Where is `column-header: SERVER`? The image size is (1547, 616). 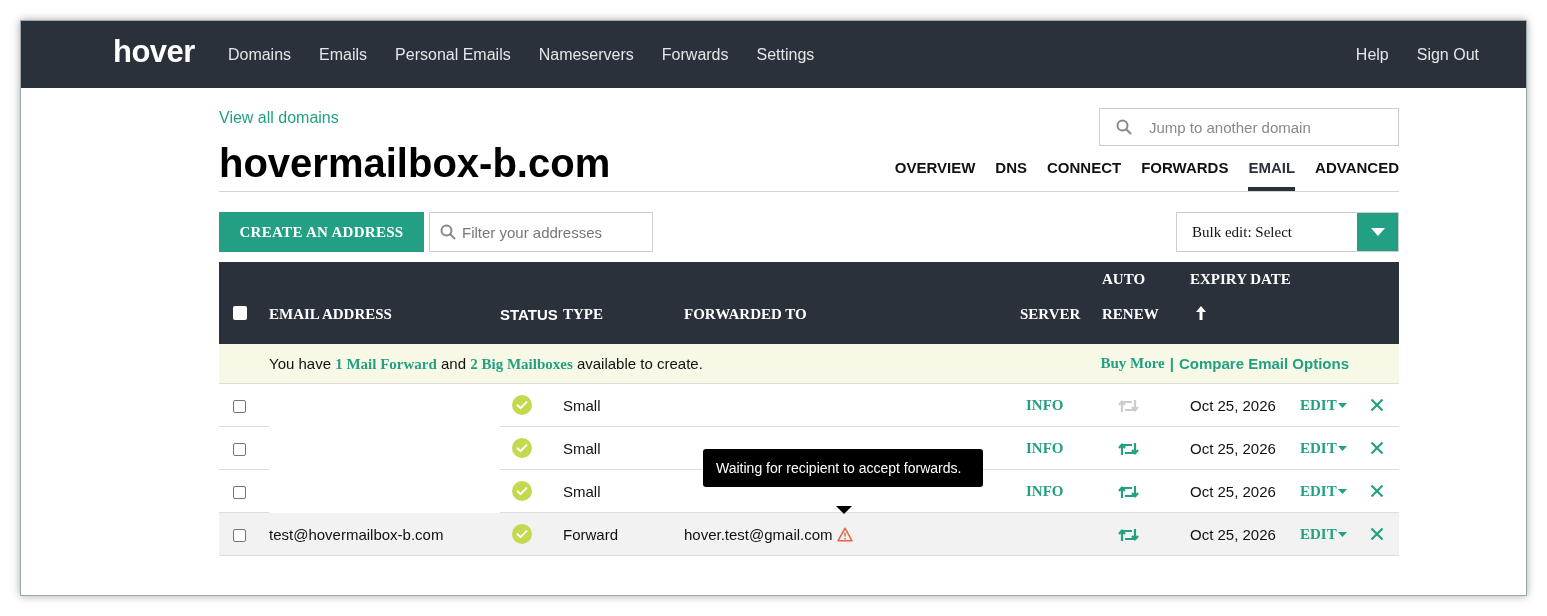
column-header: SERVER is located at coordinates (1050, 314).